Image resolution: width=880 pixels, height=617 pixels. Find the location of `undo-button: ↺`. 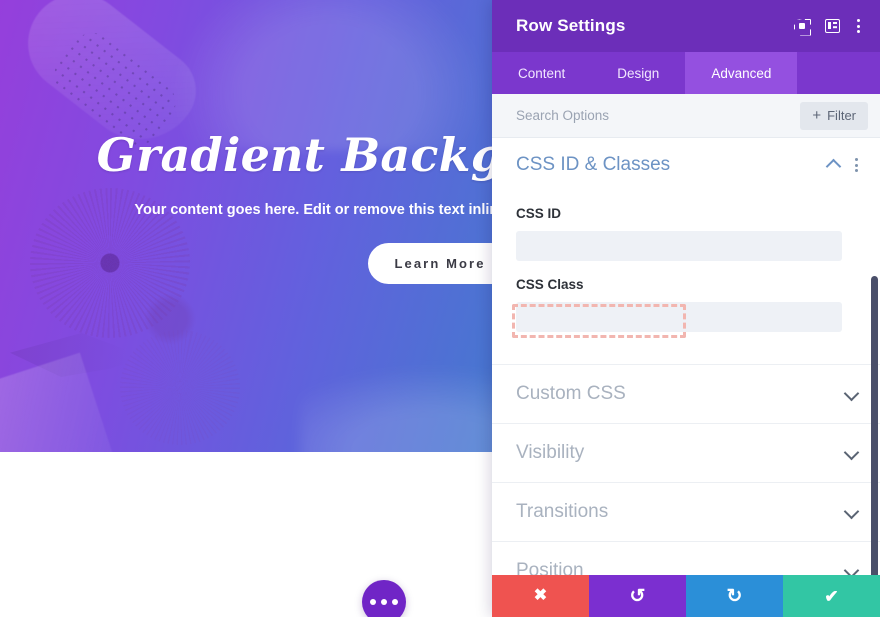

undo-button: ↺ is located at coordinates (637, 596).